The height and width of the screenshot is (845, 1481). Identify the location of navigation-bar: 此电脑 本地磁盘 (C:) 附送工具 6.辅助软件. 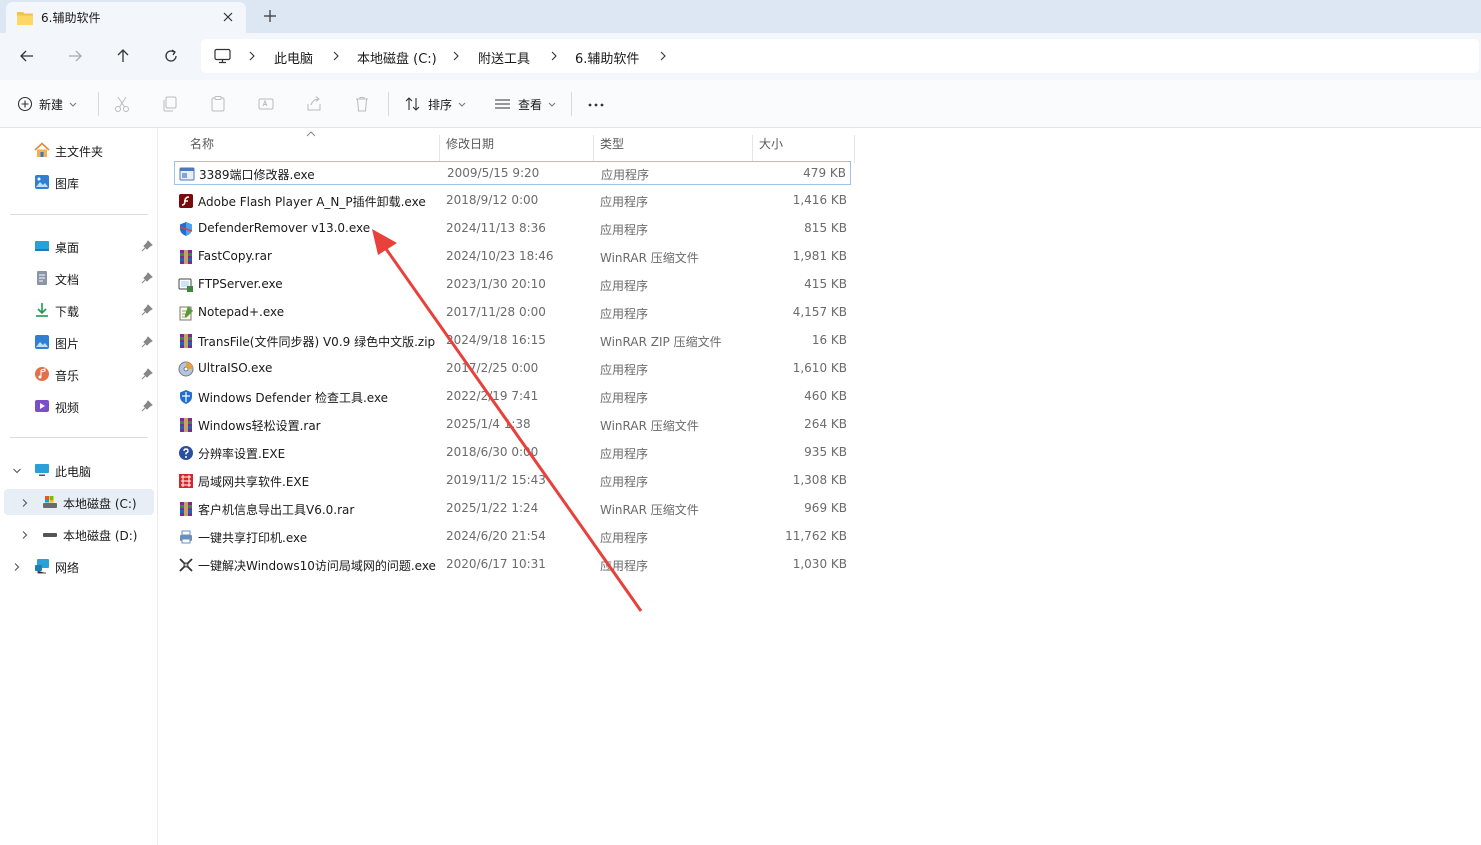
(740, 56).